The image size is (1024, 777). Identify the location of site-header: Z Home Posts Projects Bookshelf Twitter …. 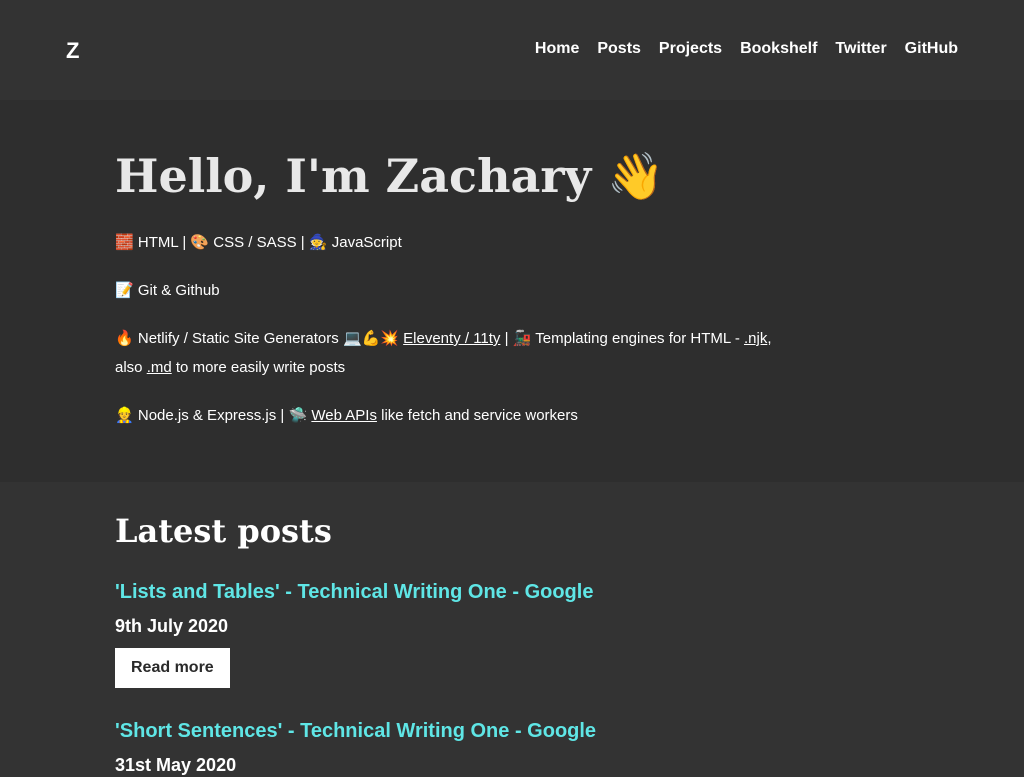
(512, 50).